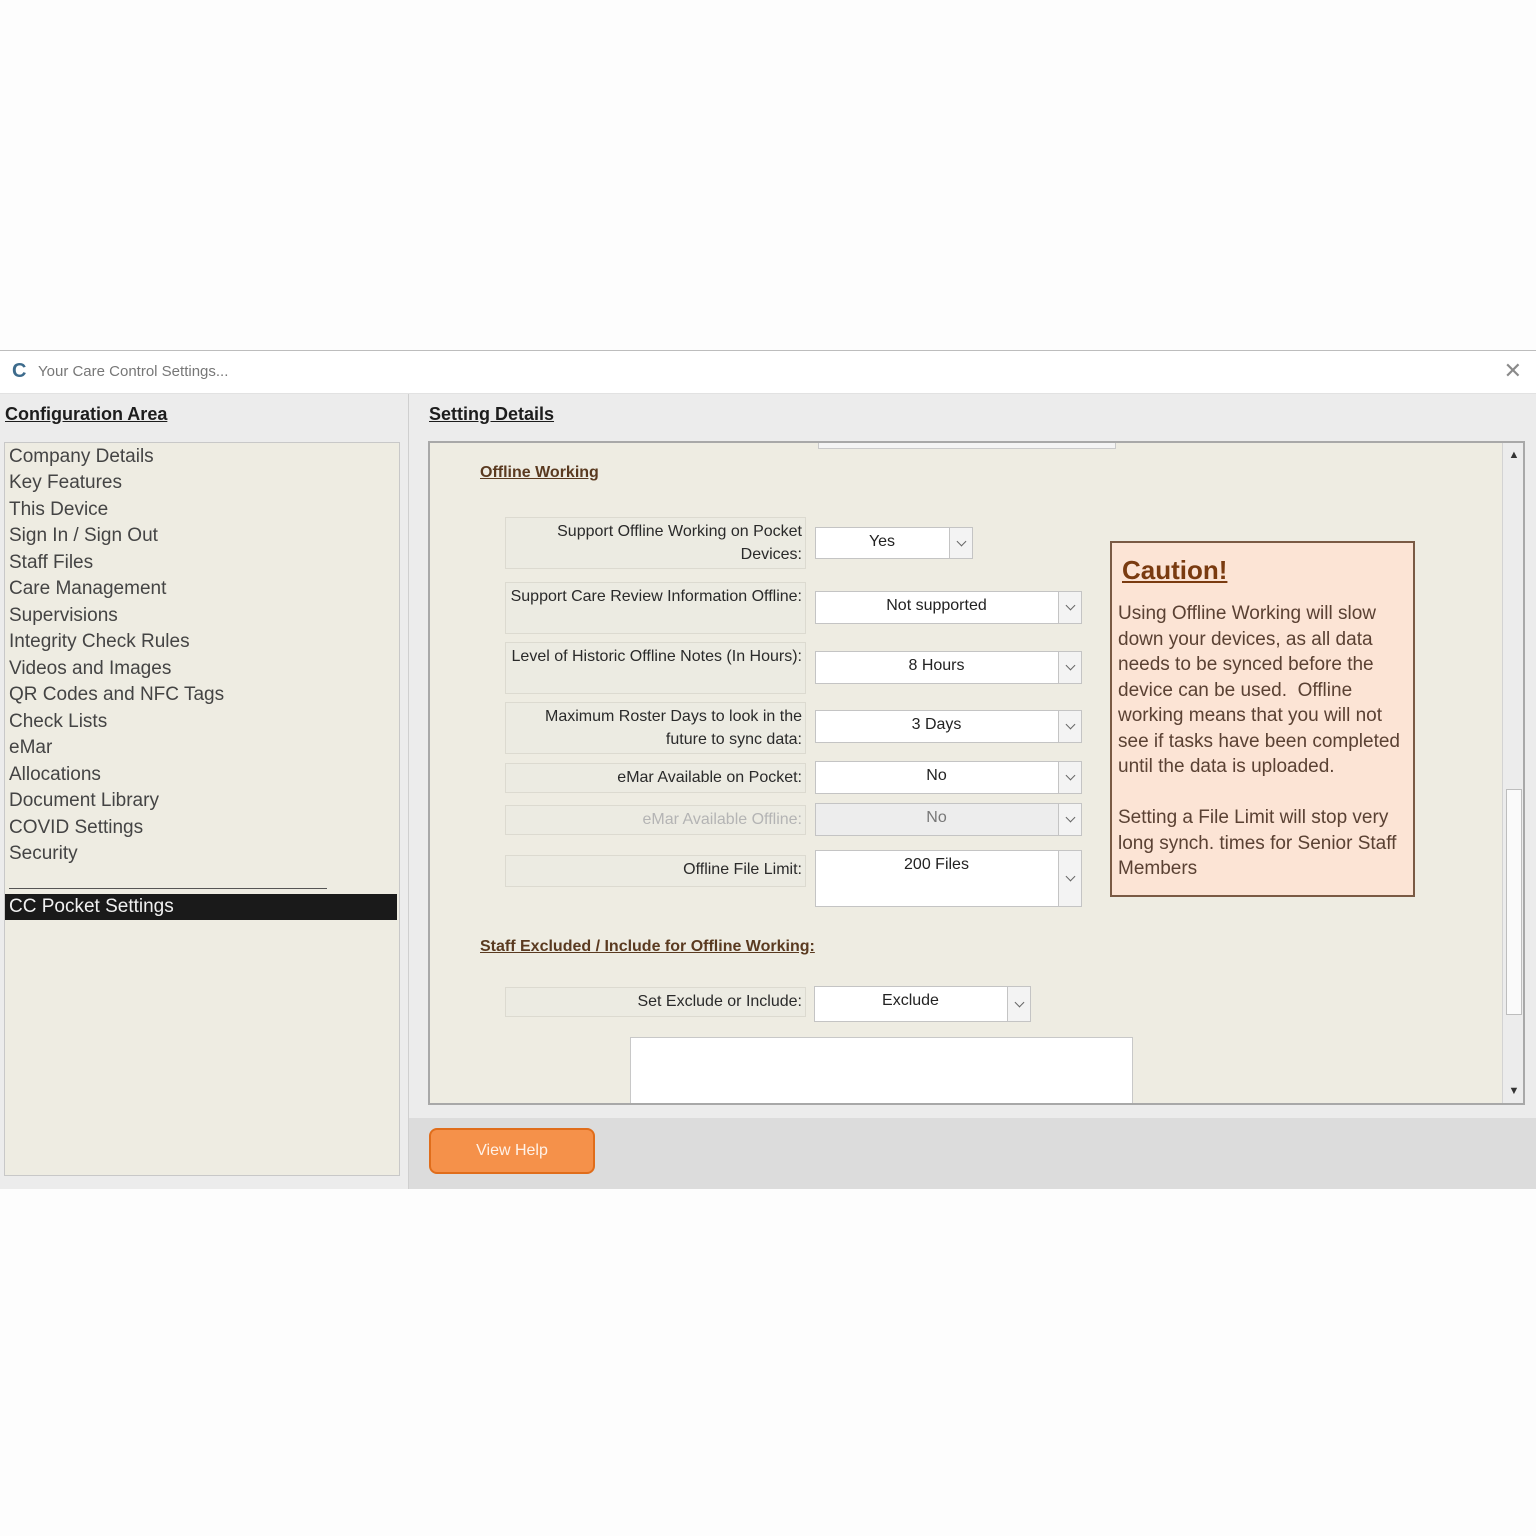 The height and width of the screenshot is (1536, 1536). Describe the element at coordinates (1513, 371) in the screenshot. I see `close-icon: ✕` at that location.